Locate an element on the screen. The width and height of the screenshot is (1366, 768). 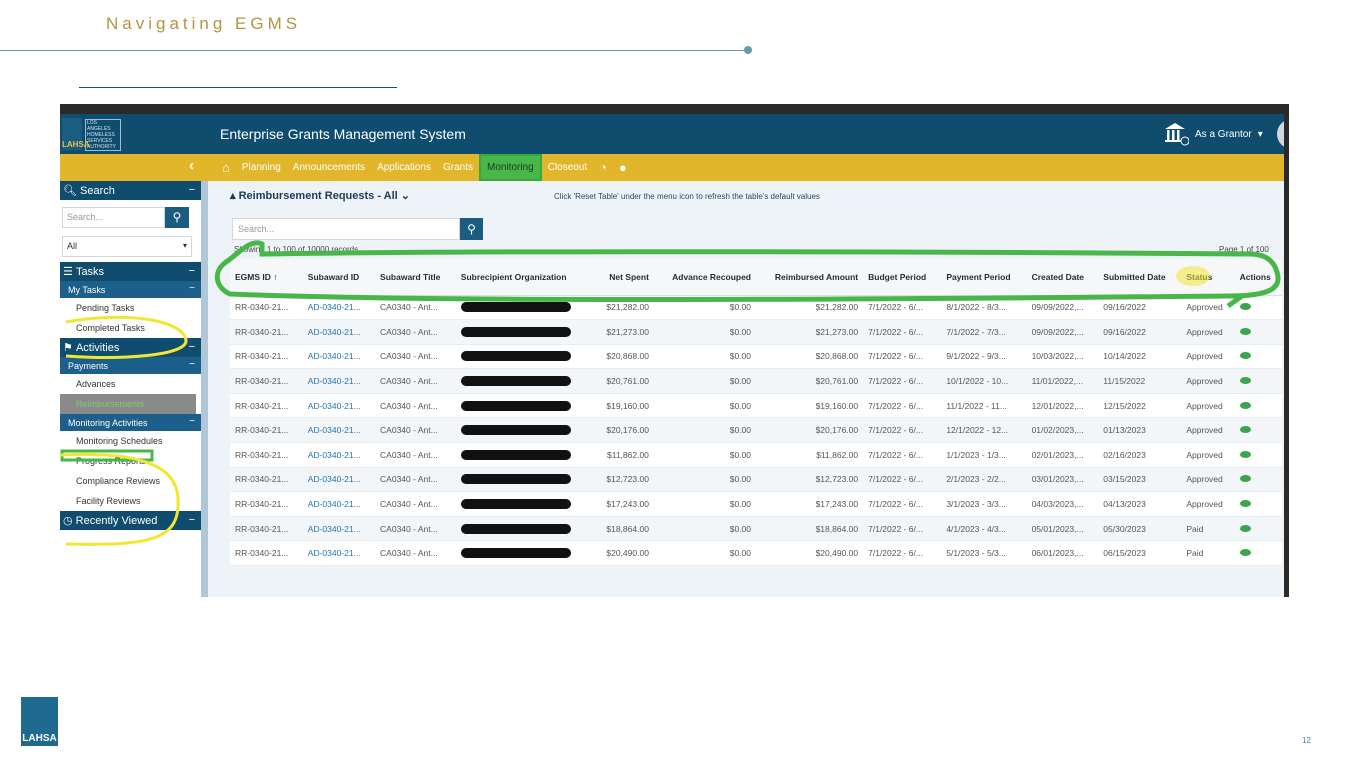
column-header: Subaward ID is located at coordinates (339, 277).